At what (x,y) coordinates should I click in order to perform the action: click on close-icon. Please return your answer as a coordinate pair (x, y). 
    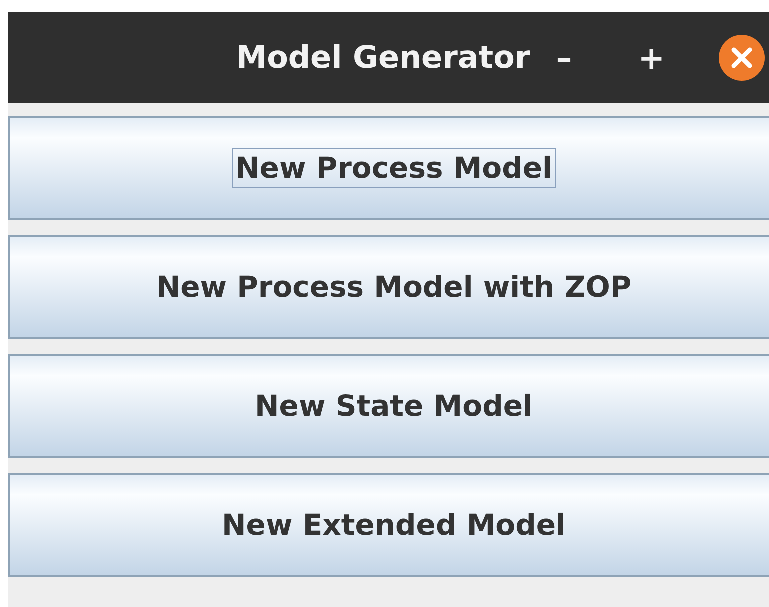
    Looking at the image, I should click on (742, 57).